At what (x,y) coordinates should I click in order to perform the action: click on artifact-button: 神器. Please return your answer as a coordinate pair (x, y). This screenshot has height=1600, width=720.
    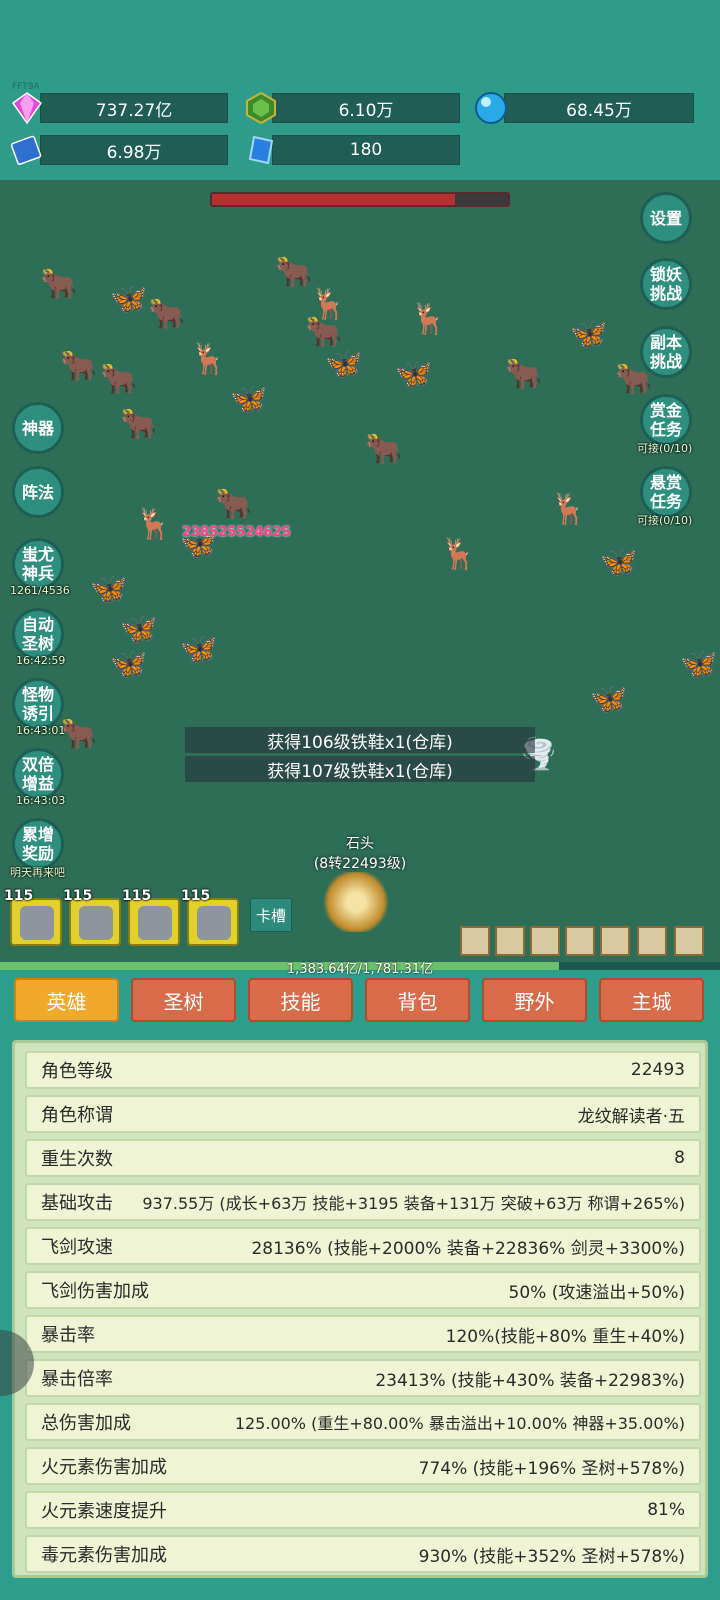
    Looking at the image, I should click on (38, 428).